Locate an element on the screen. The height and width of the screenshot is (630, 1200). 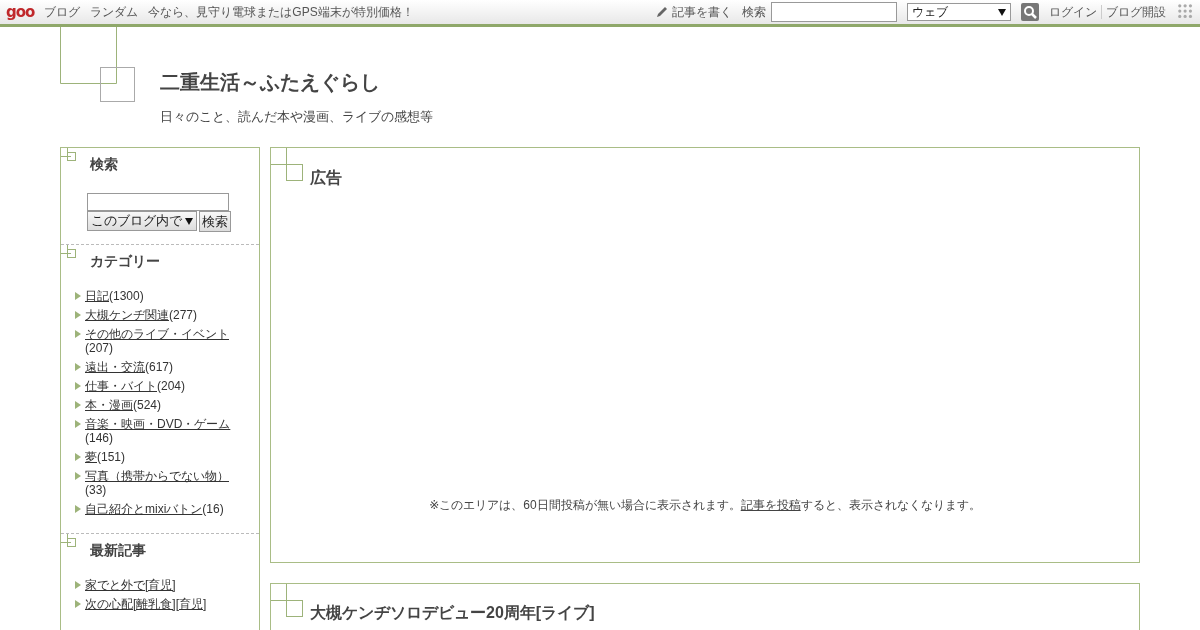
category-link: 本・漫画 is located at coordinates (109, 405).